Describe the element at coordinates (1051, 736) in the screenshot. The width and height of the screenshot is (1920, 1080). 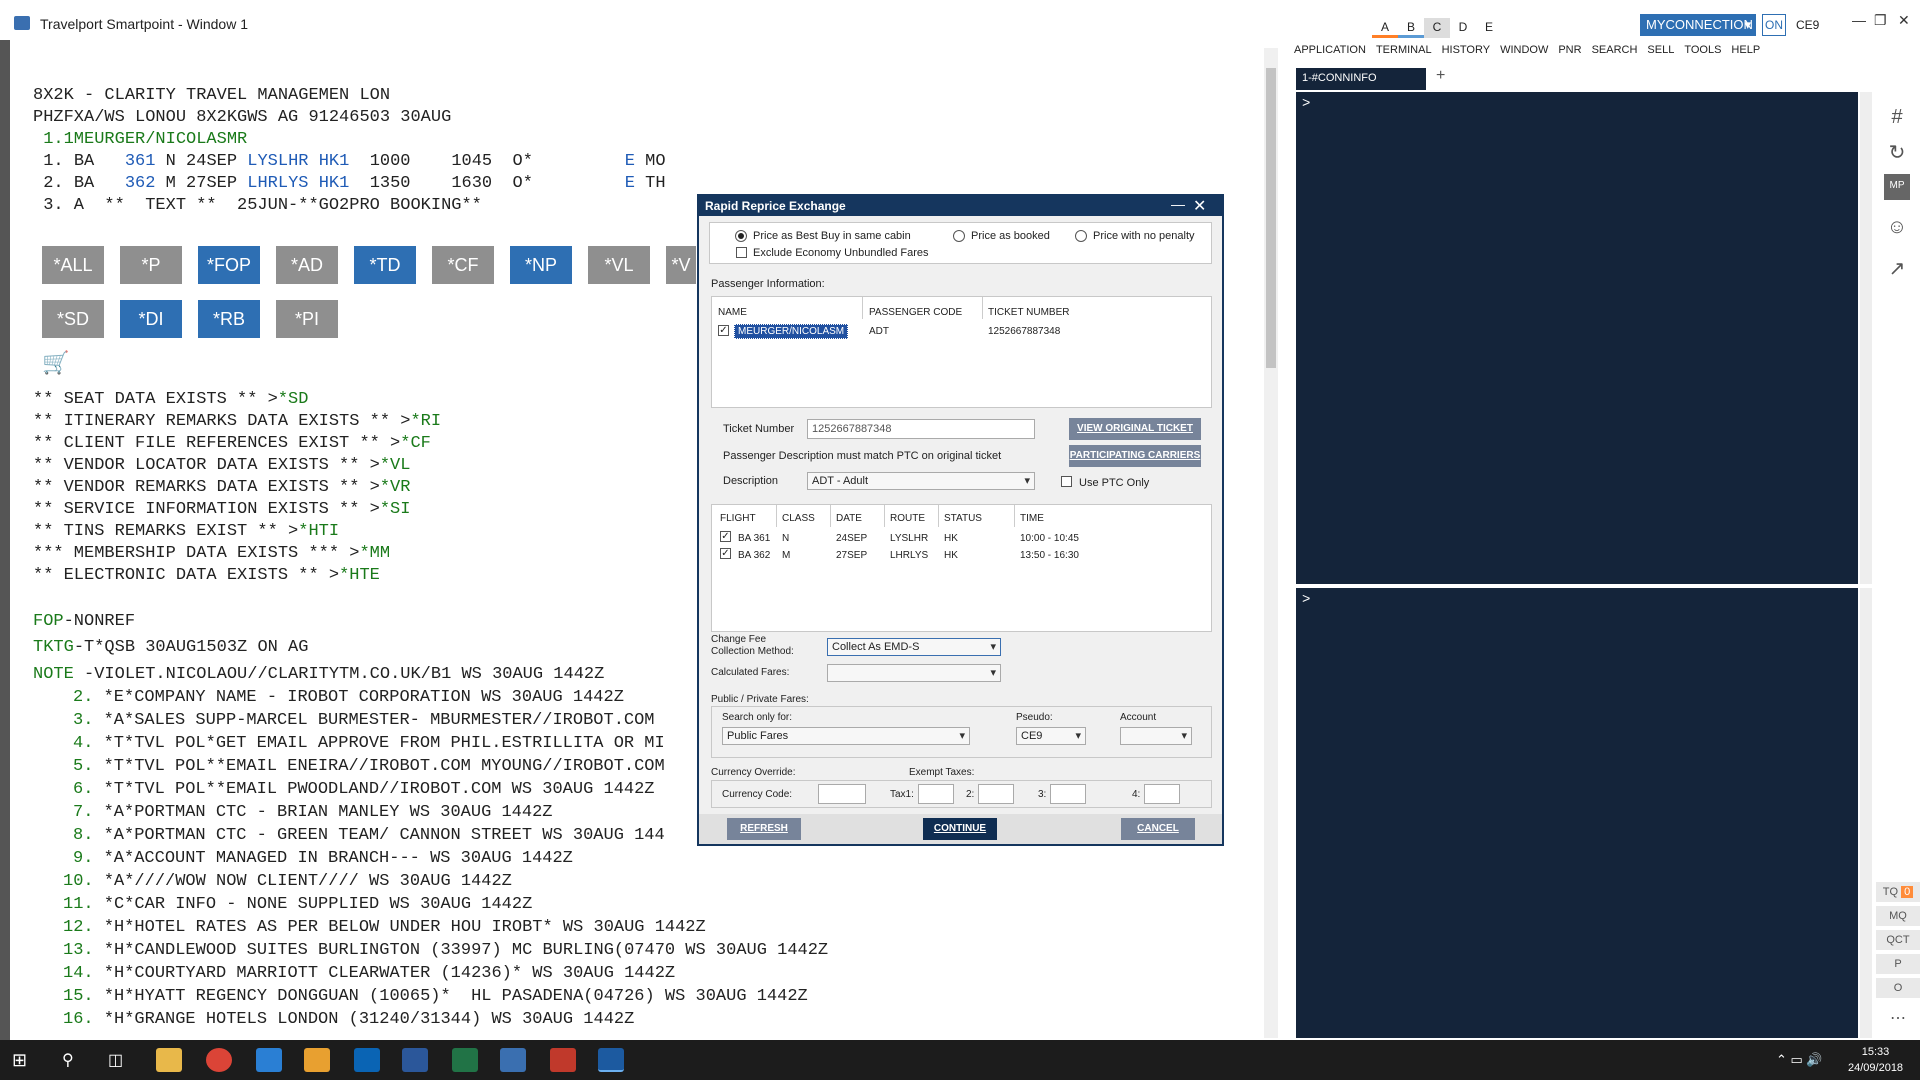
I see `pseudo-select: CE9` at that location.